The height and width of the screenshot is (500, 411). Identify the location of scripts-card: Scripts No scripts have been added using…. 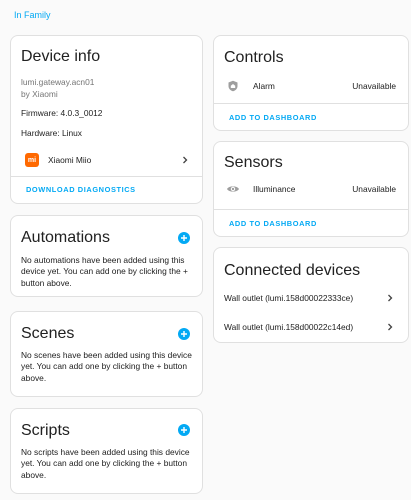
(106, 451).